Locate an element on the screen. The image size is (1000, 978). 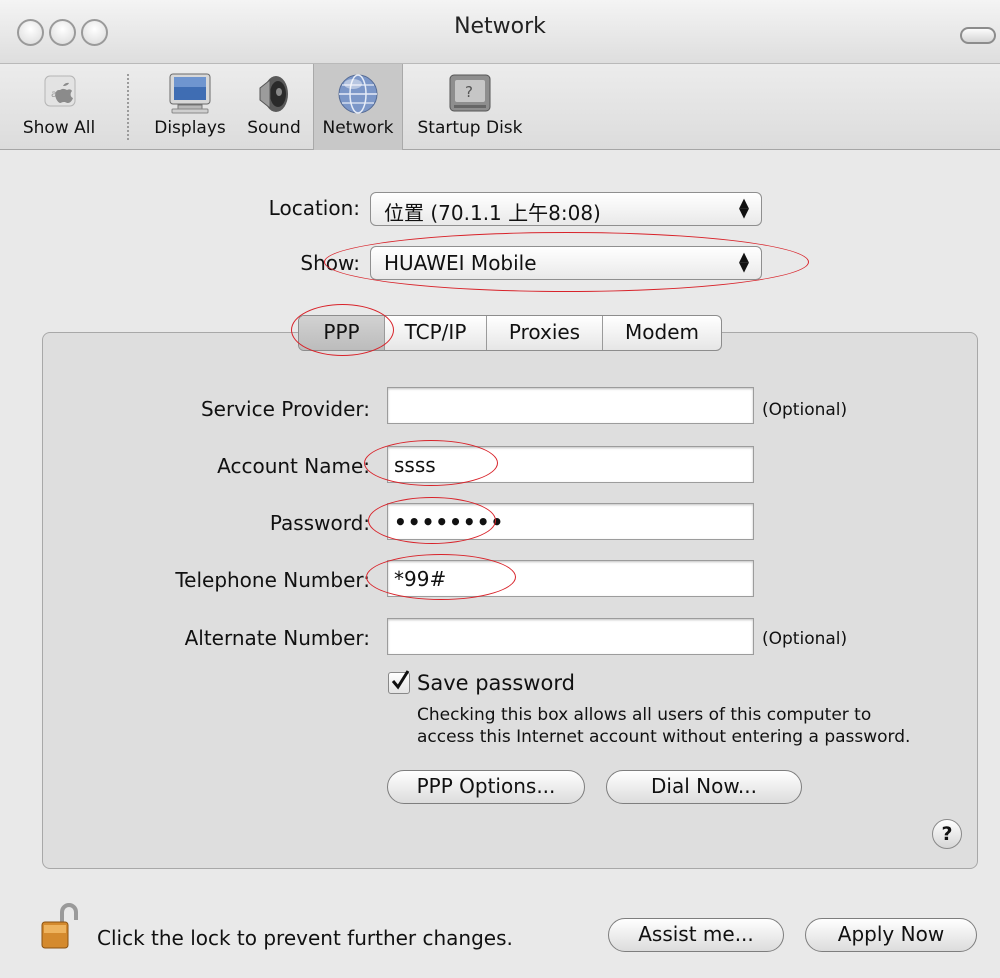
displays-icon is located at coordinates (190, 93).